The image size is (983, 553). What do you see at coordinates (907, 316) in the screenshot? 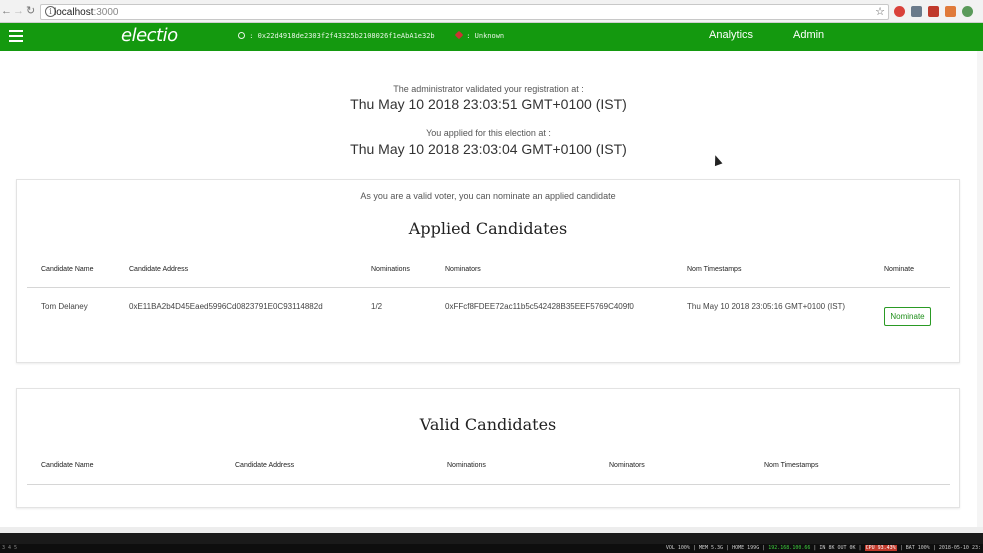
I see `nominate-button: Nominate` at bounding box center [907, 316].